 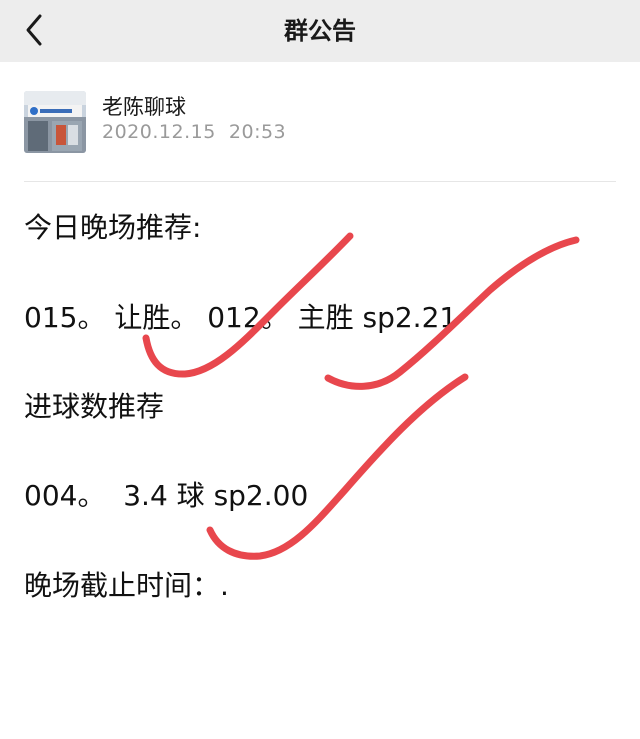 I want to click on content-line: 进球数推荐, so click(x=94, y=406).